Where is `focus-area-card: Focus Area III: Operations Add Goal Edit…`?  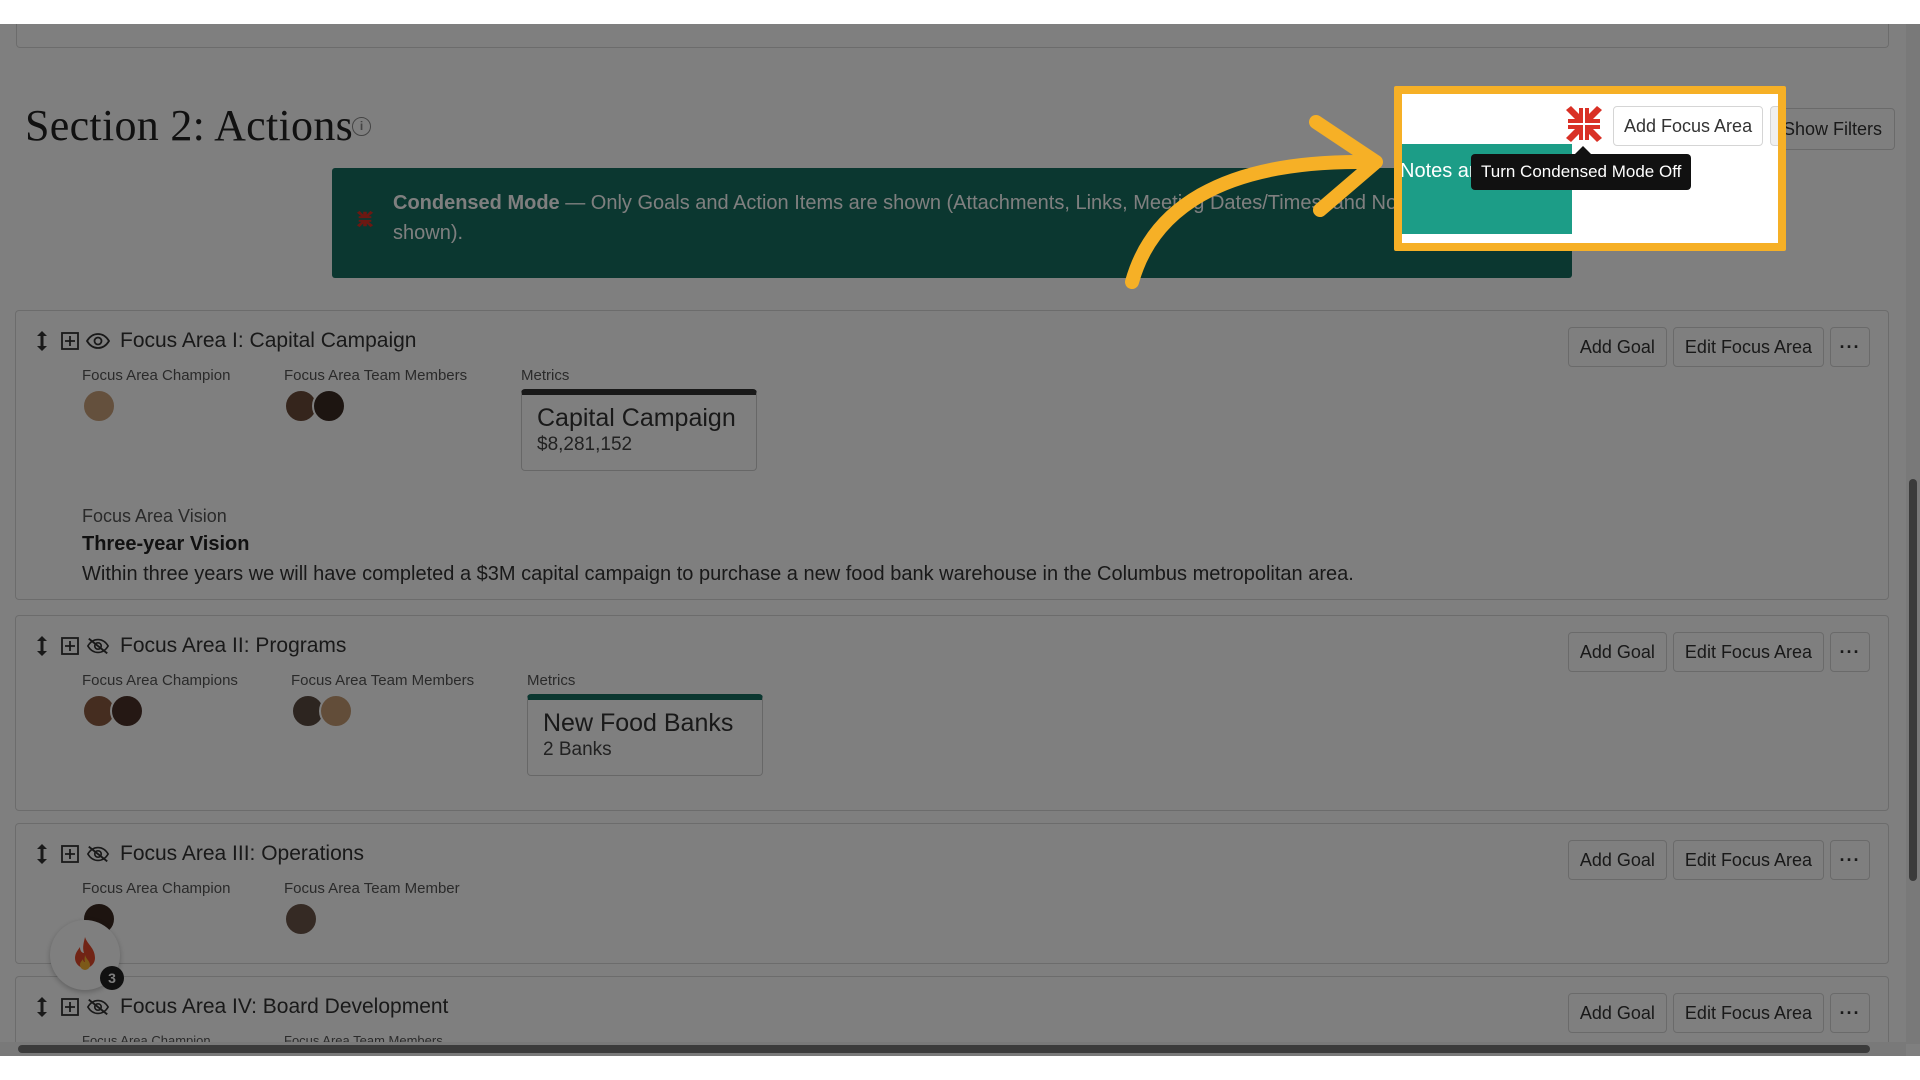 focus-area-card: Focus Area III: Operations Add Goal Edit… is located at coordinates (952, 893).